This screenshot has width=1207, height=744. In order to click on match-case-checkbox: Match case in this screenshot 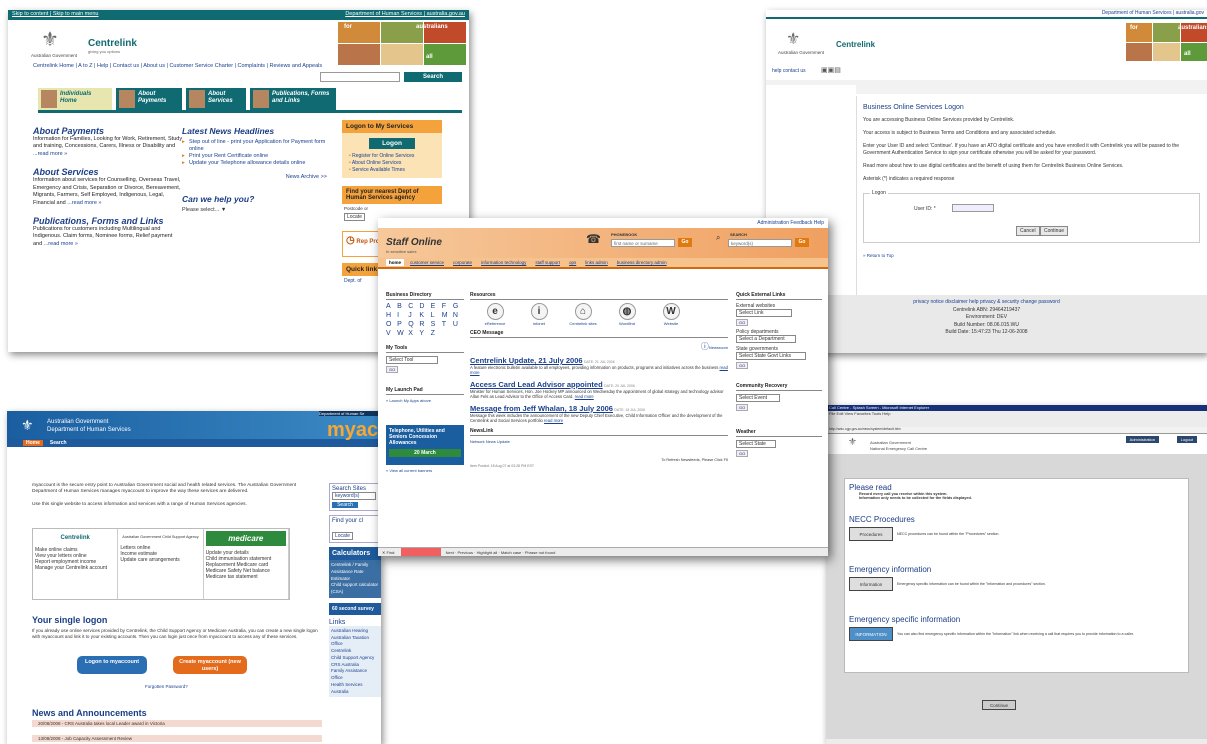, I will do `click(511, 552)`.